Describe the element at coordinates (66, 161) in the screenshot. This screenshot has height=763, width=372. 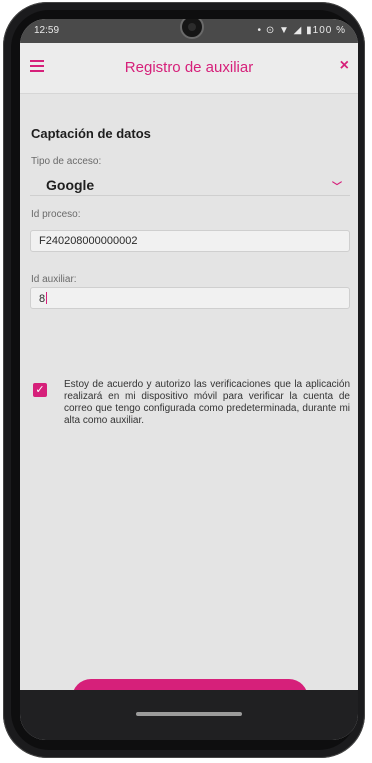
I see `tipo-acceso-label: Tipo de acceso:` at that location.